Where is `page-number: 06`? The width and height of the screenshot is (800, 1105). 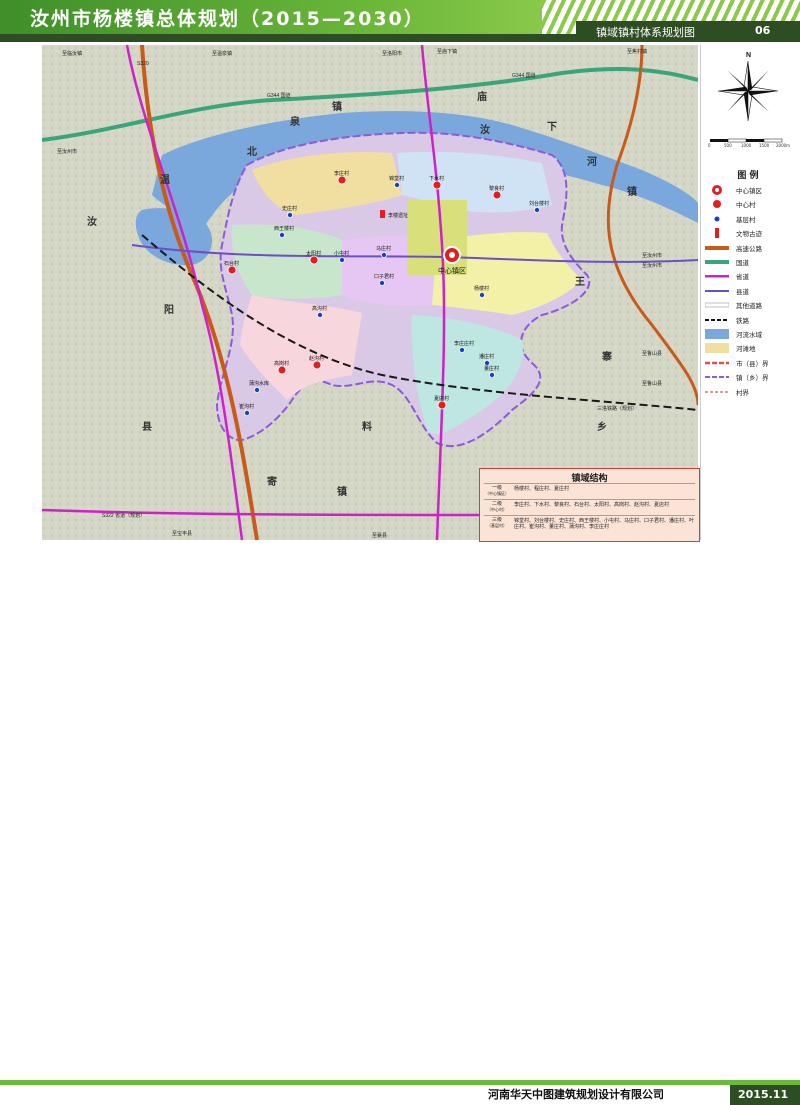
page-number: 06 is located at coordinates (763, 30).